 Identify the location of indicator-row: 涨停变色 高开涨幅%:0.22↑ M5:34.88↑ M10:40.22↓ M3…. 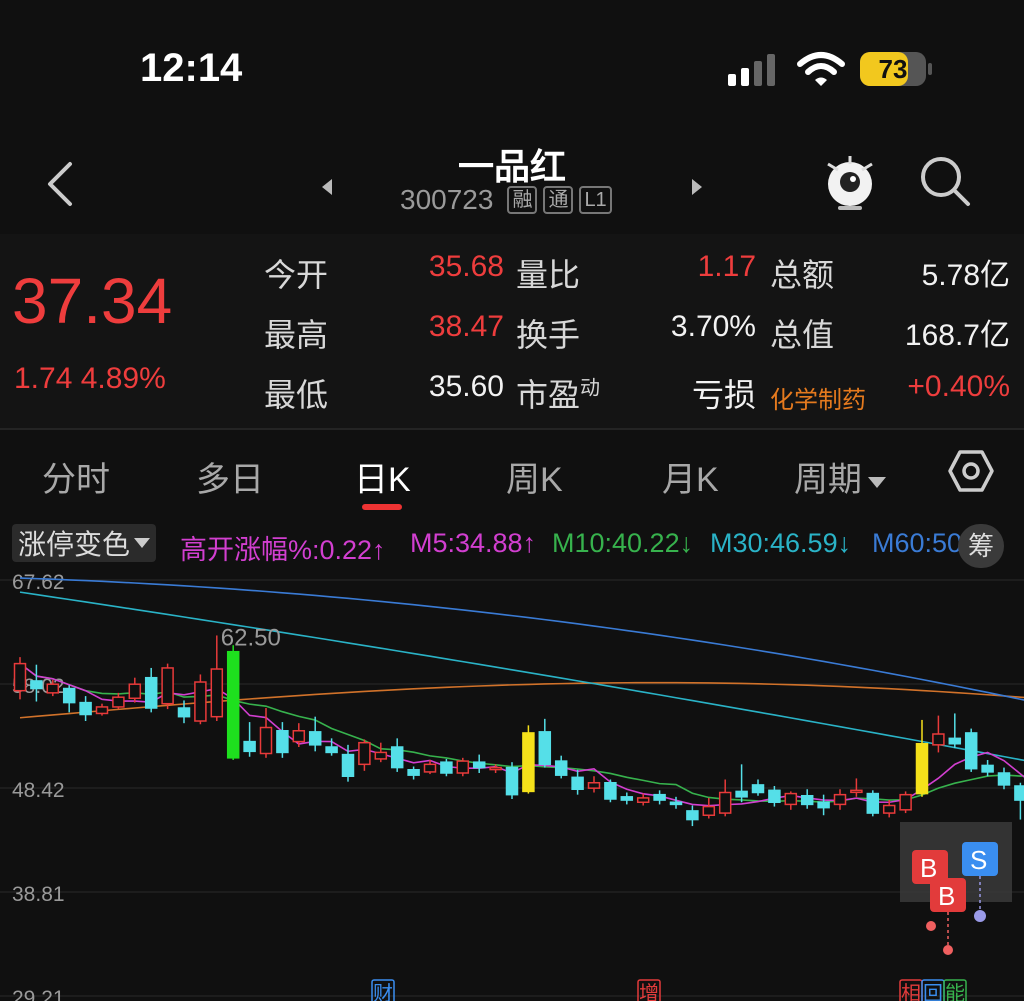
(512, 545).